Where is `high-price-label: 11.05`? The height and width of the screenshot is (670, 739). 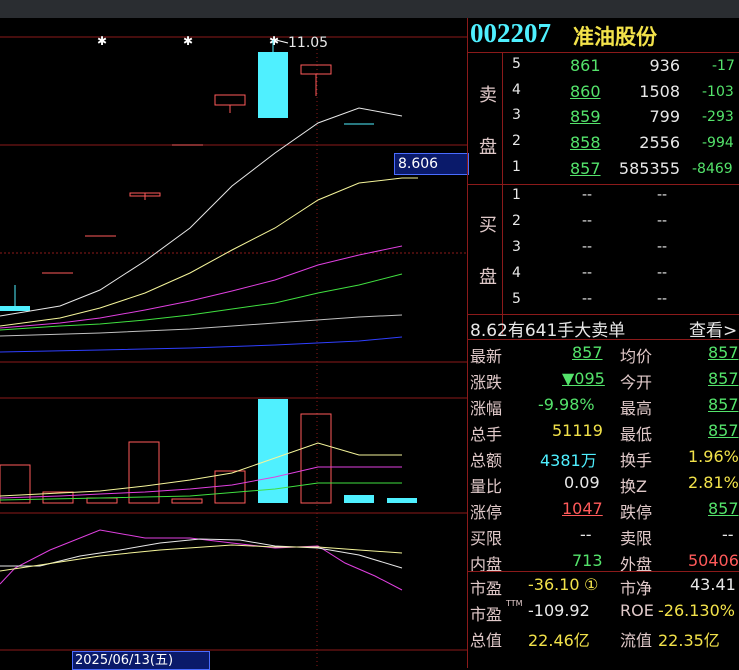
high-price-label: 11.05 is located at coordinates (308, 43).